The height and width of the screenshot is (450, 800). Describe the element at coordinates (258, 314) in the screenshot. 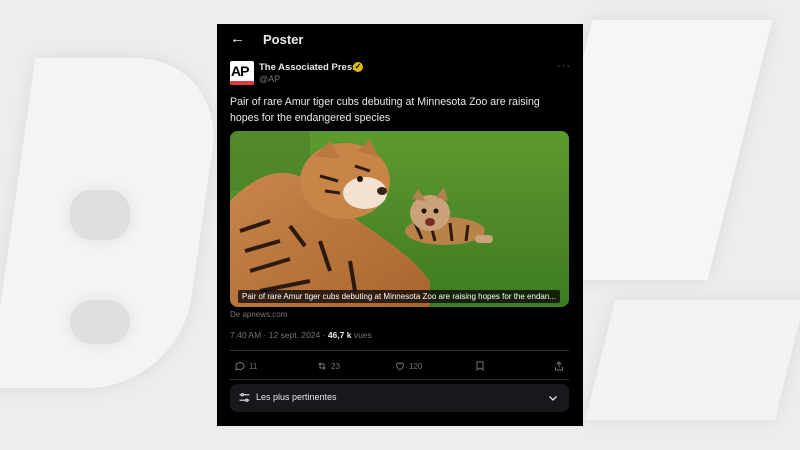

I see `link-source: De apnews.com` at that location.